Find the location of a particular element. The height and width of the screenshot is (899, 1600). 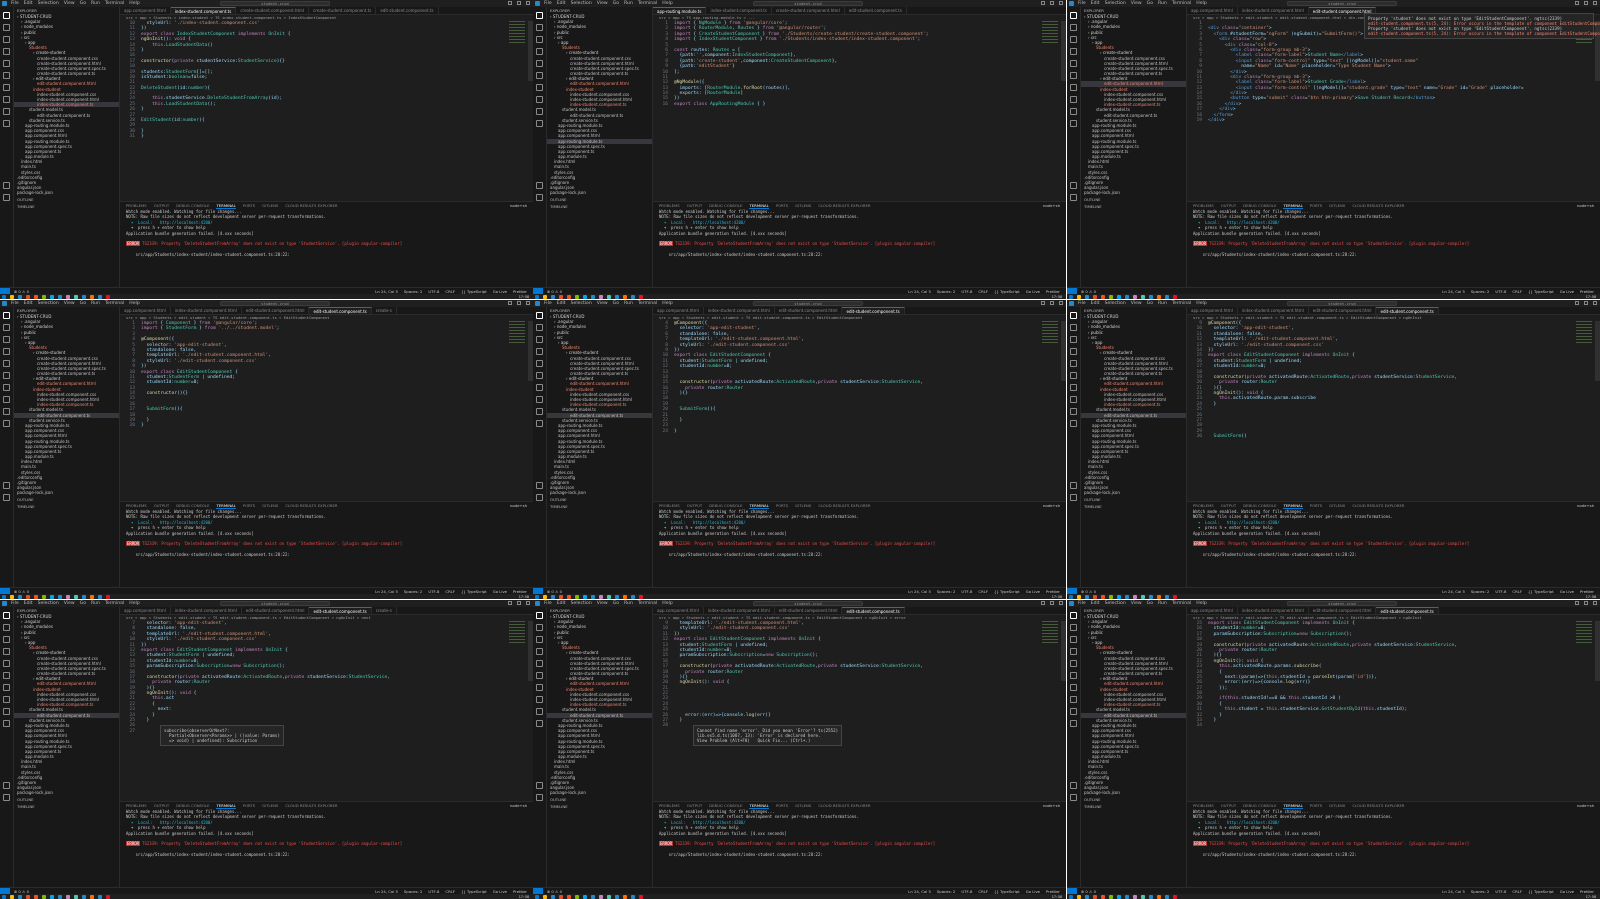

panel-tab: OUTPUT is located at coordinates (1228, 805).